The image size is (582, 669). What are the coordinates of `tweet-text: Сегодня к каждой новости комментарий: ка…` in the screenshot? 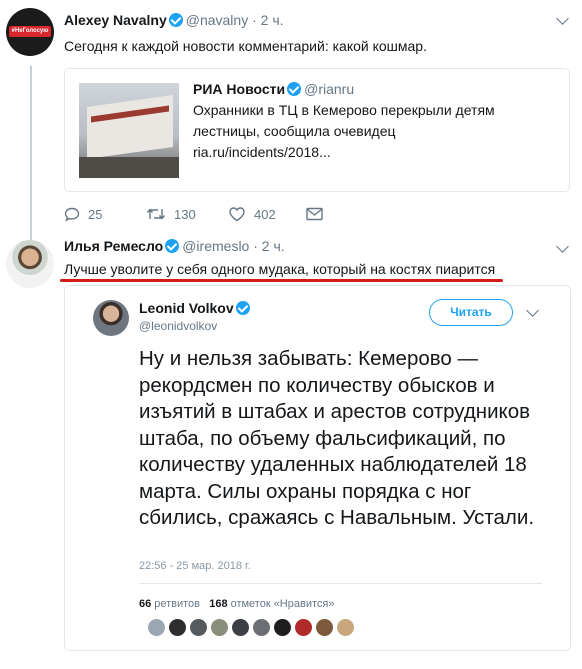 It's located at (245, 46).